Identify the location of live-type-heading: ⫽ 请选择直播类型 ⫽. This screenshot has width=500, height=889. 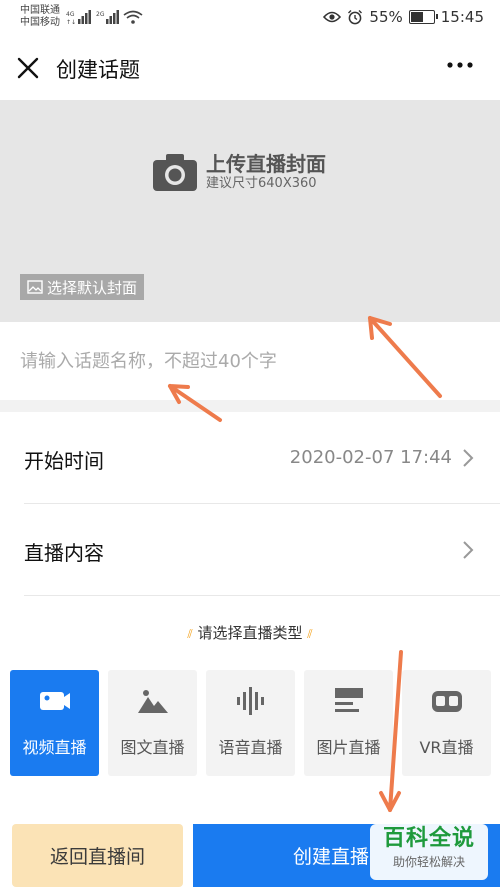
(250, 632).